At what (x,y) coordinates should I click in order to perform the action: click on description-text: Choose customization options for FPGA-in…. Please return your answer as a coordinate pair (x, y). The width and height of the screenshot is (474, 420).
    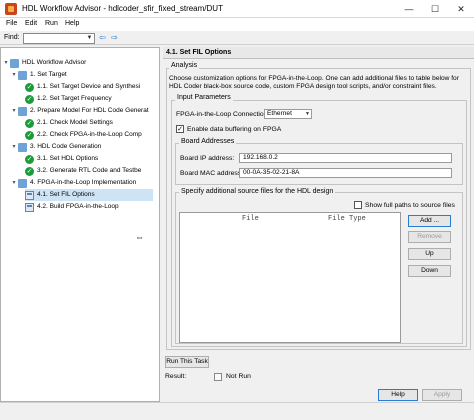
    Looking at the image, I should click on (314, 82).